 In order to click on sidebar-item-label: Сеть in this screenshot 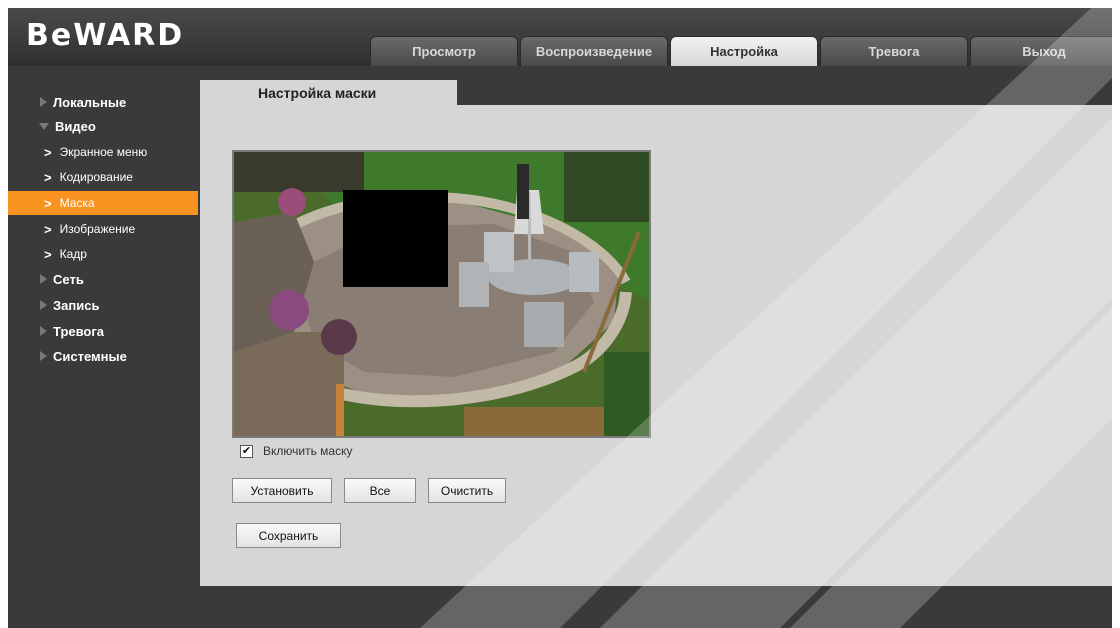, I will do `click(68, 279)`.